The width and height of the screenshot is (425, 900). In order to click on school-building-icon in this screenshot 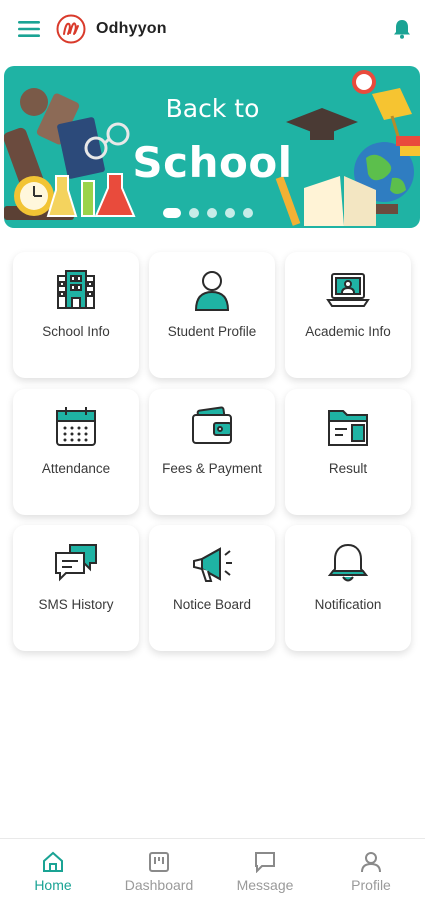, I will do `click(76, 290)`.